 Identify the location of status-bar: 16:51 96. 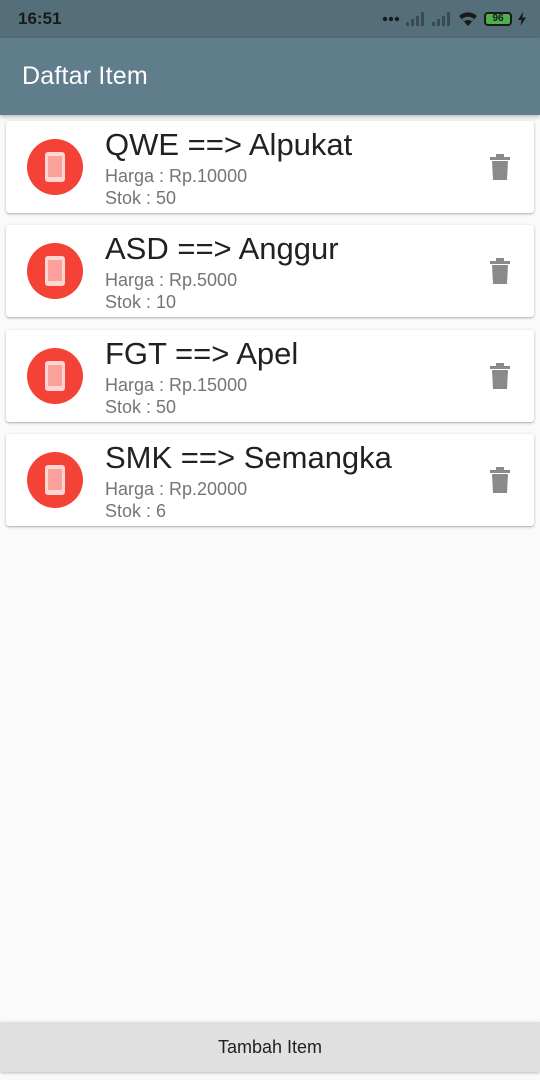
(270, 19).